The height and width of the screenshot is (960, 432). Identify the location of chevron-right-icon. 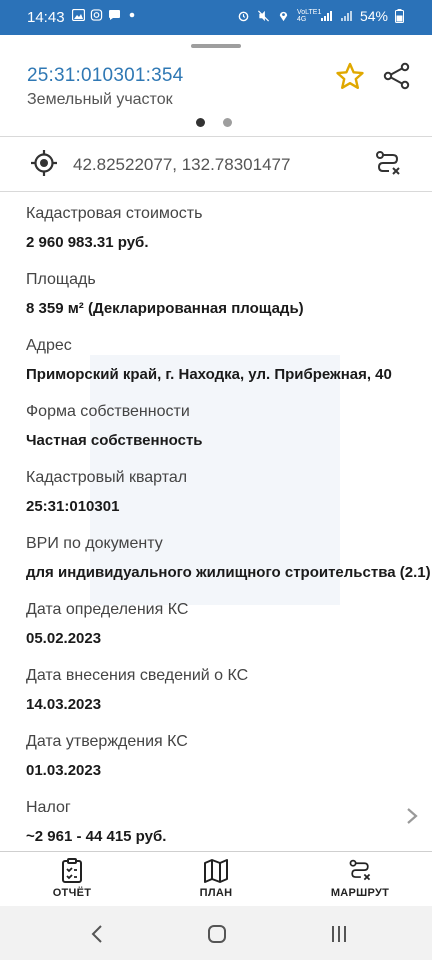
(412, 816).